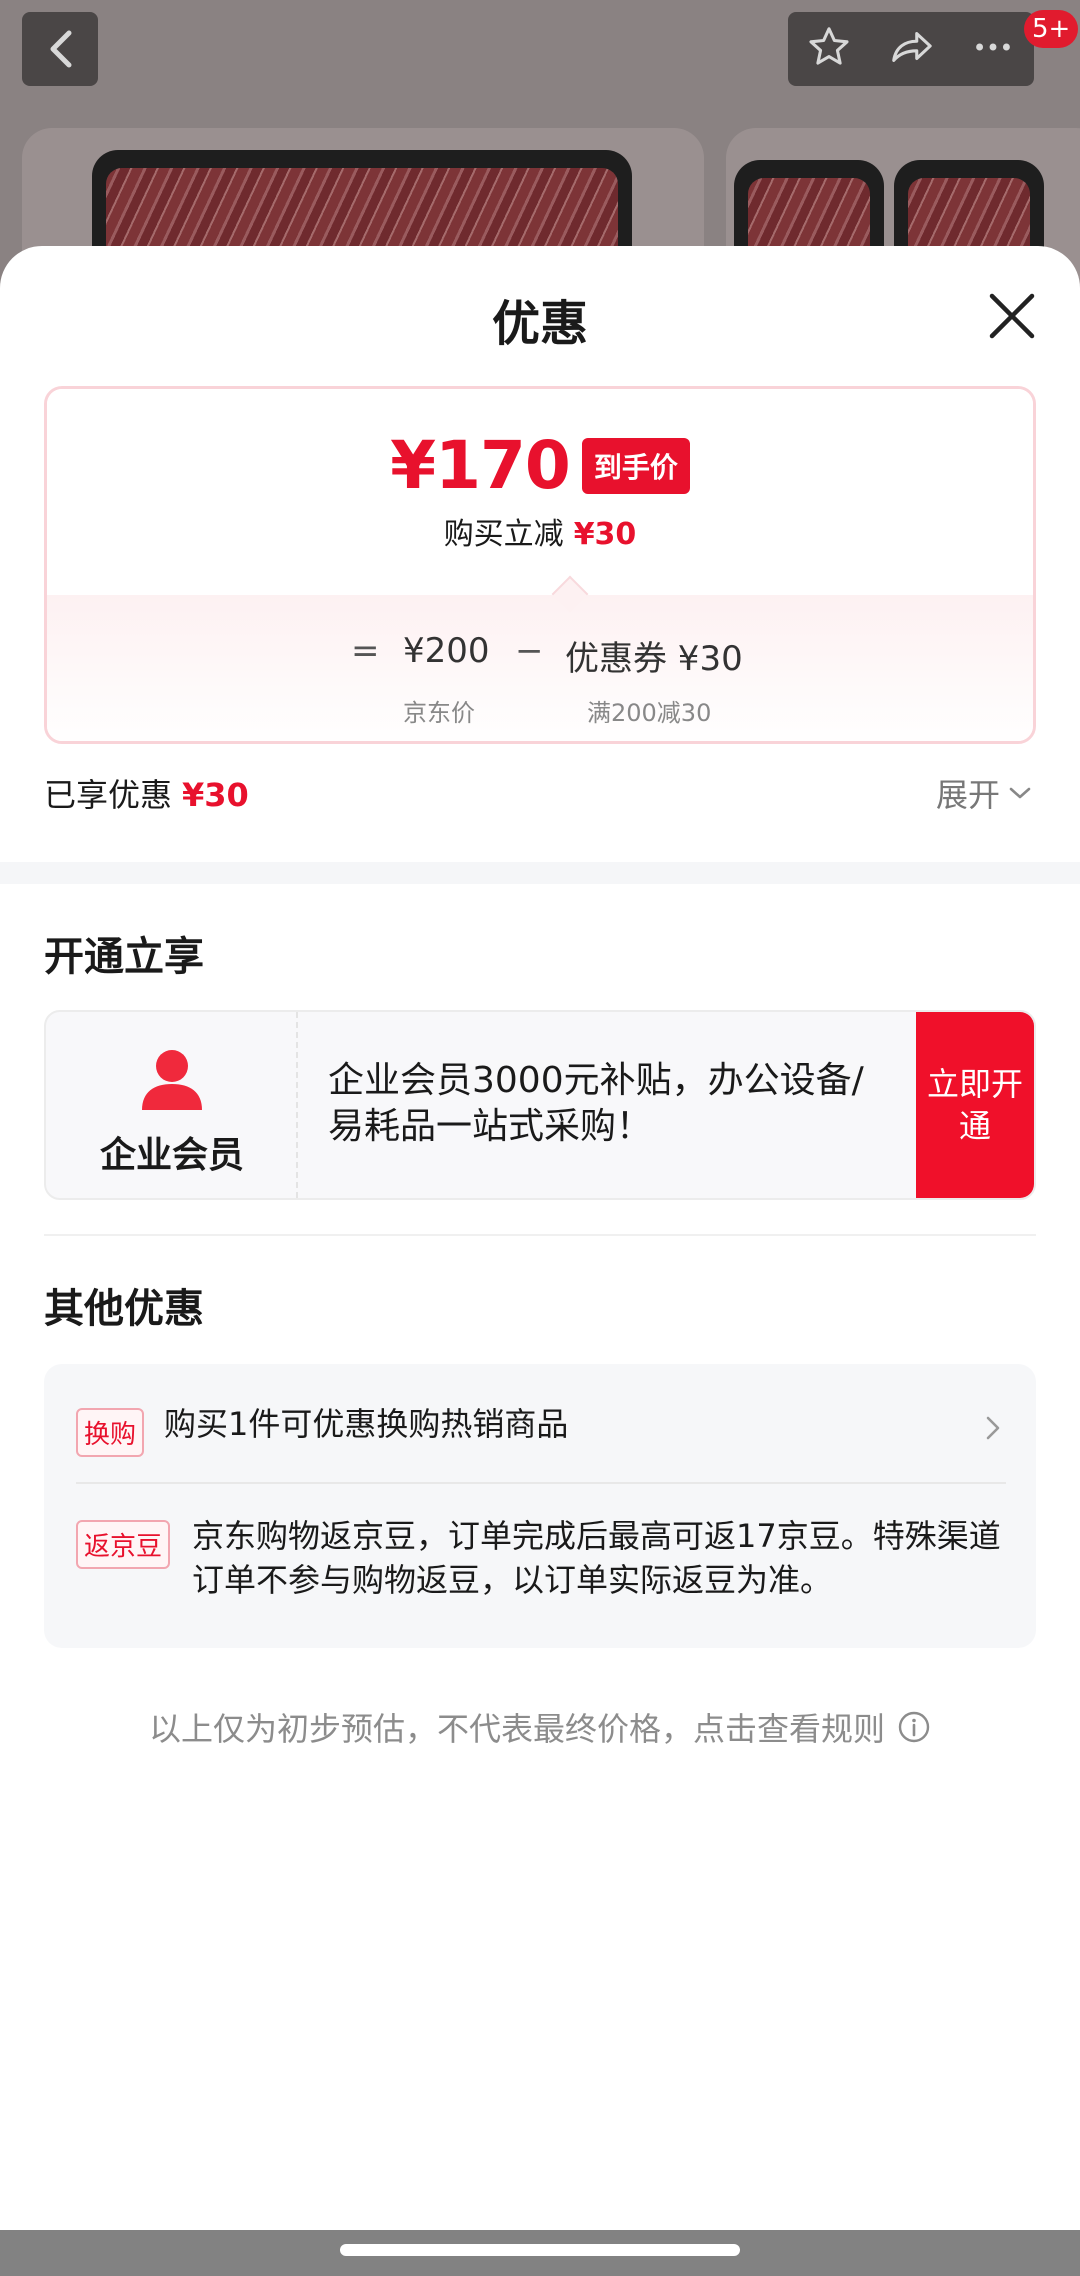 This screenshot has width=1080, height=2276. I want to click on enterprise-member-card: 企业会员 企业会员3000元补贴，办公设备/易耗品一站式采购！ 立即开通, so click(540, 1105).